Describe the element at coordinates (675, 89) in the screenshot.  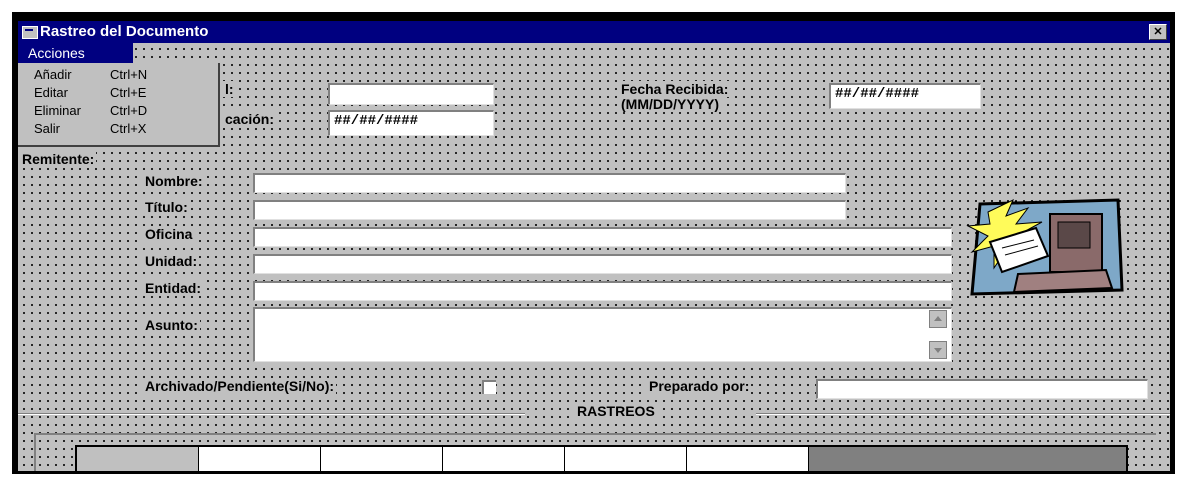
I see `fecha-recibida-label: Fecha Recibida:` at that location.